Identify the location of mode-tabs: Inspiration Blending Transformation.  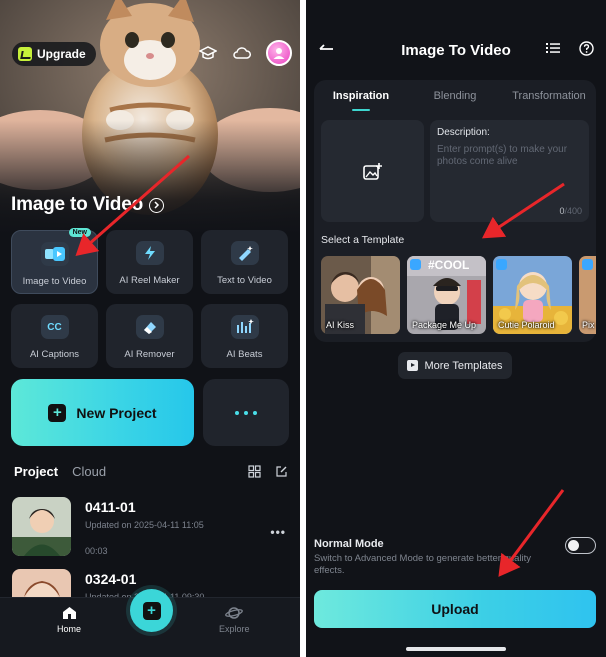
(455, 96).